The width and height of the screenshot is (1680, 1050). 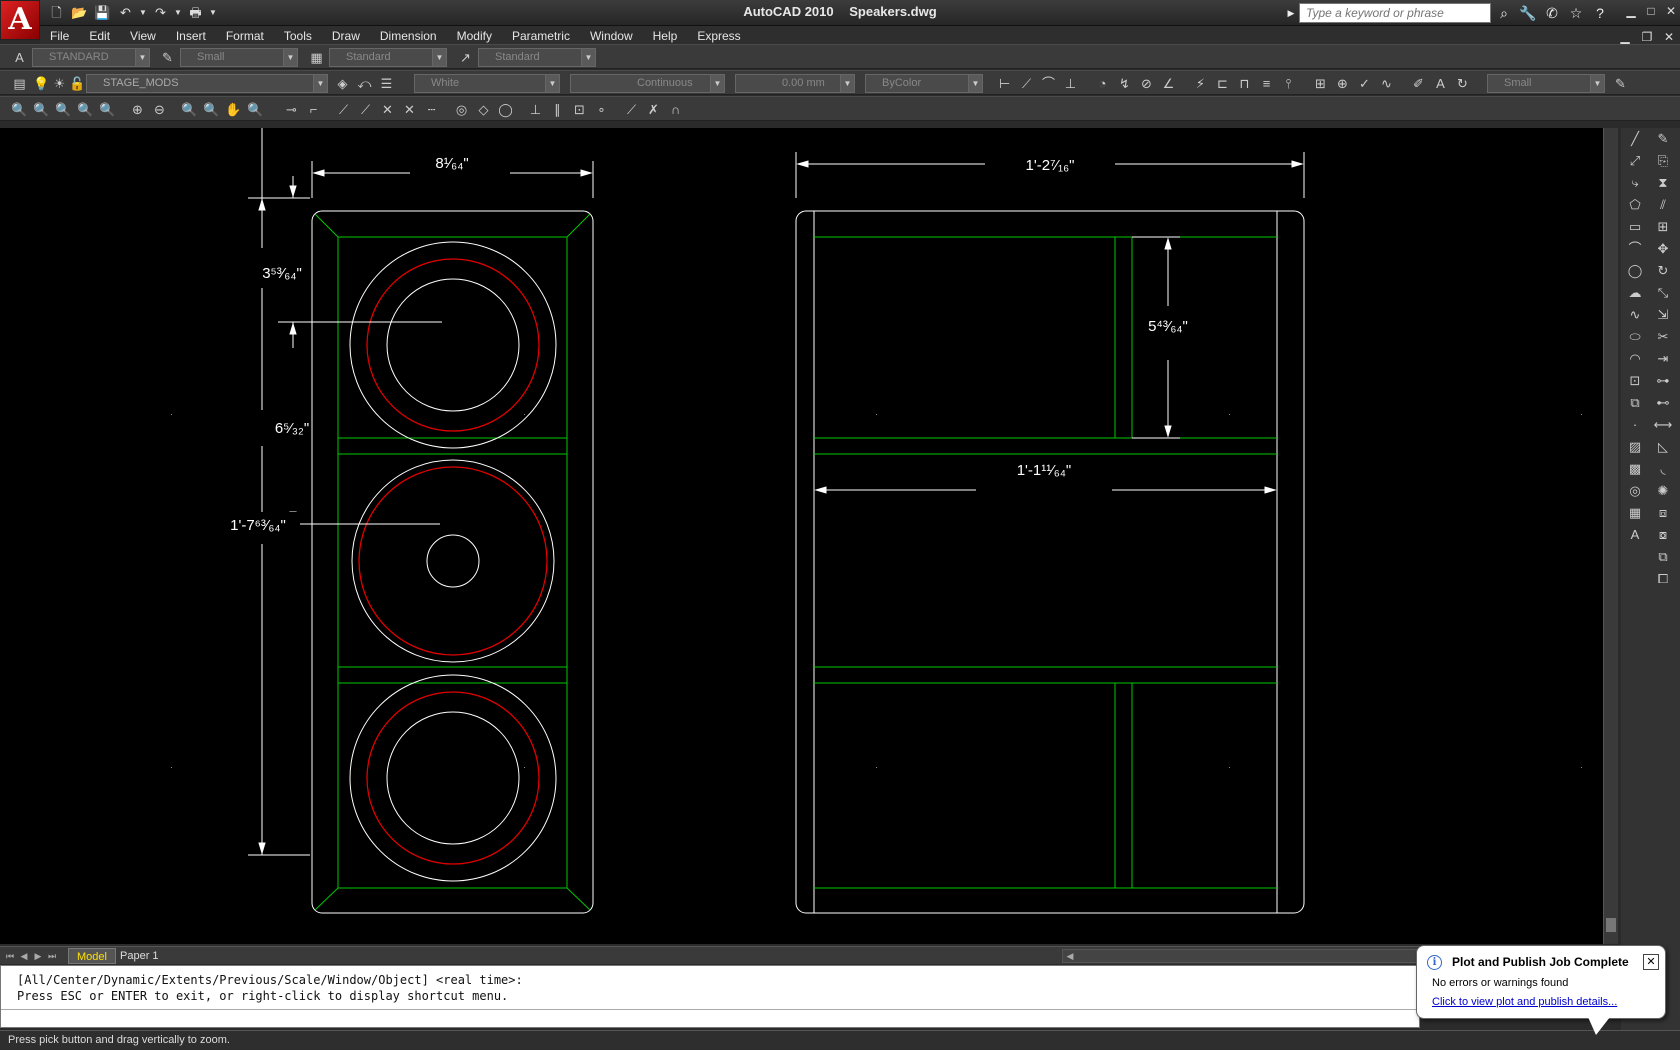 What do you see at coordinates (342, 83) in the screenshot?
I see `make-current-layer-icon: ◈` at bounding box center [342, 83].